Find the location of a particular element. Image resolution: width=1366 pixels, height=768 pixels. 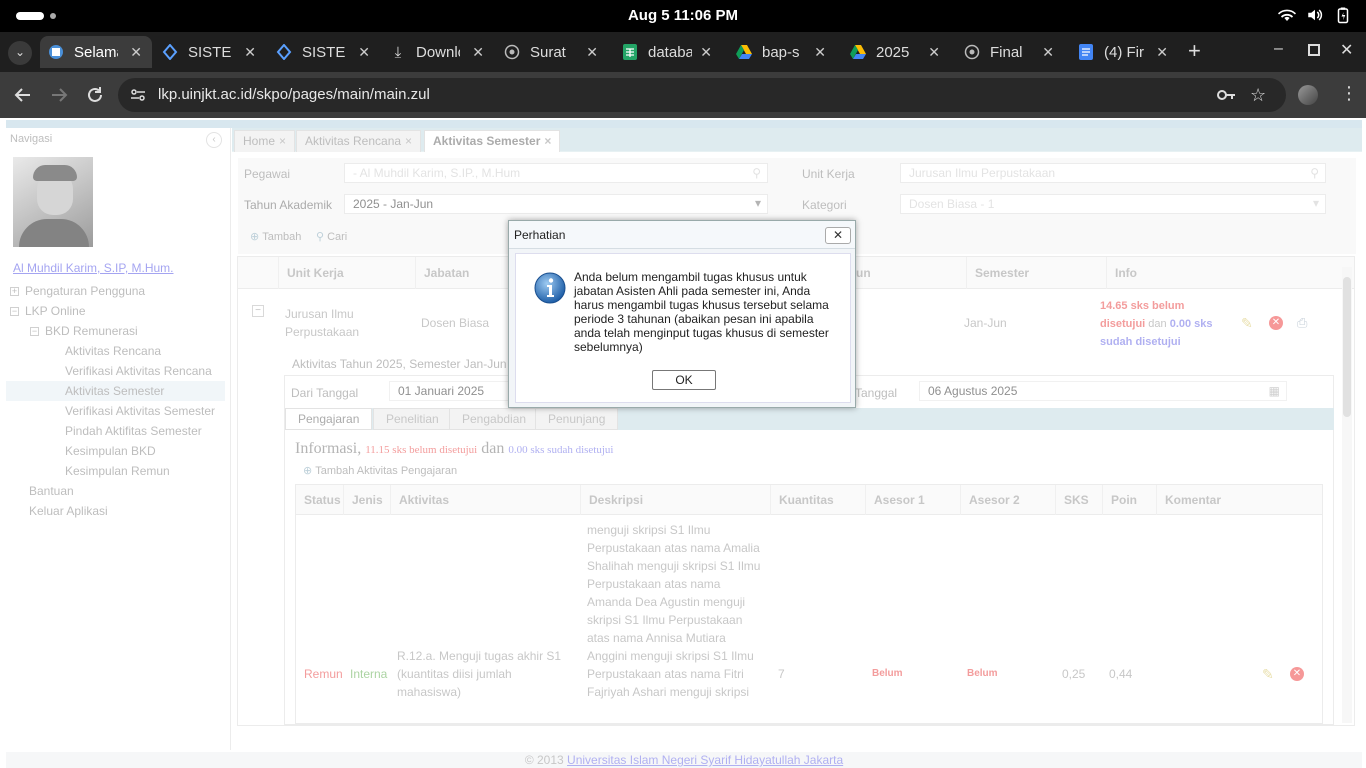

chevron-down-icon: ⌄ is located at coordinates (20, 52).